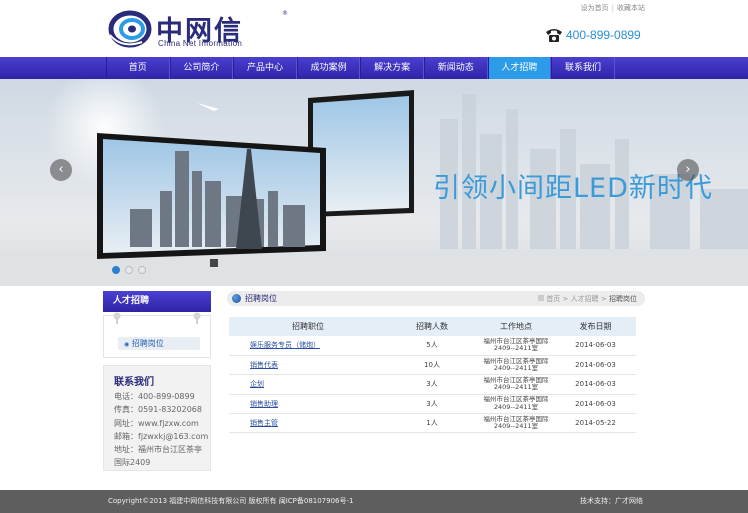 This screenshot has width=748, height=513. I want to click on contact-phone: 电话：400-899-0899, so click(154, 396).